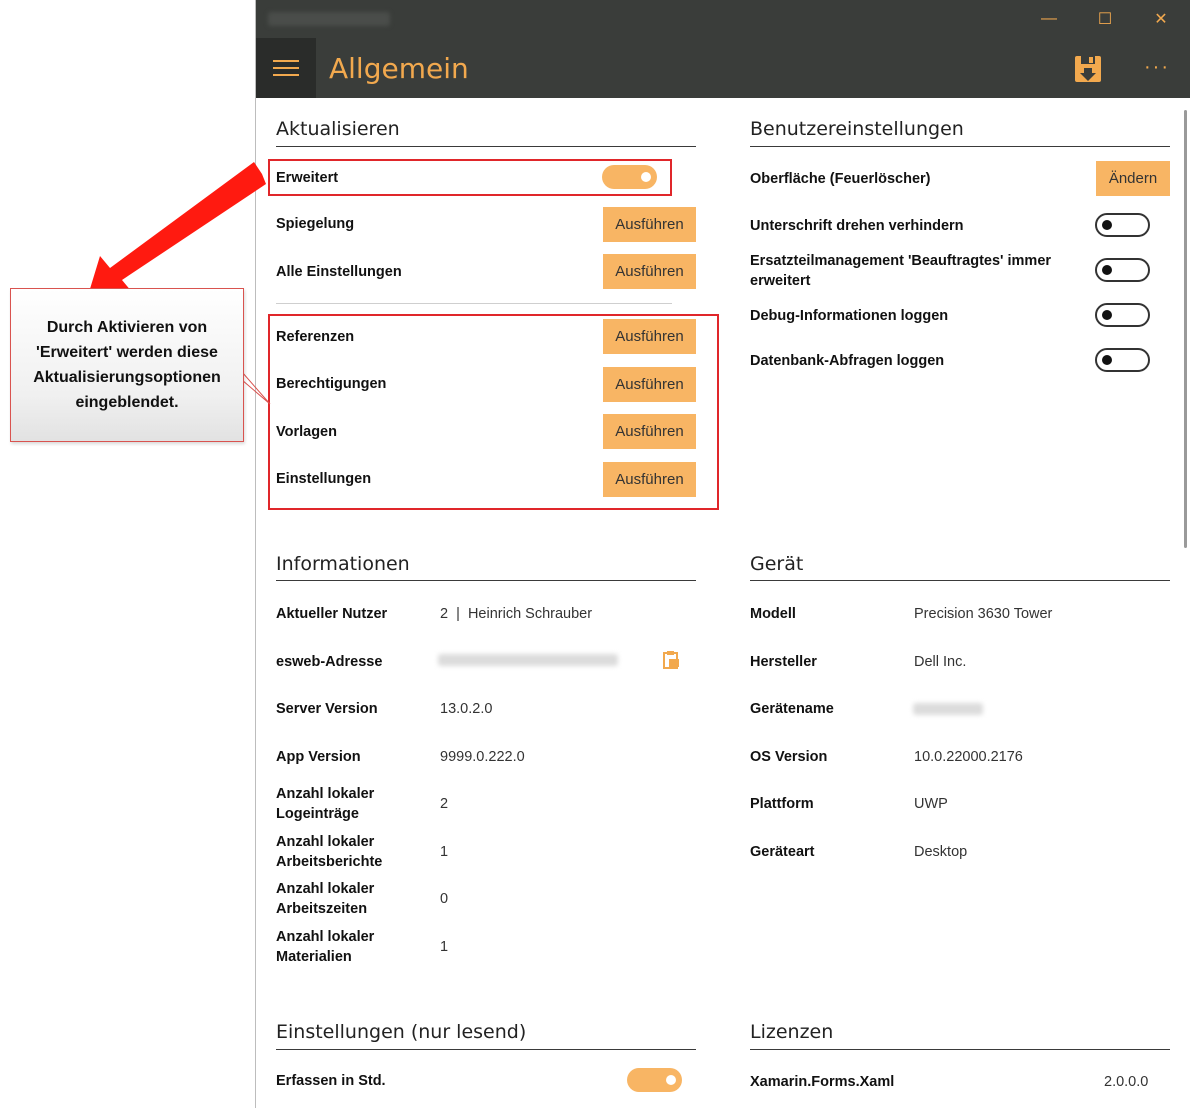 This screenshot has height=1108, width=1190. Describe the element at coordinates (629, 177) in the screenshot. I see `expanded-toggle` at that location.